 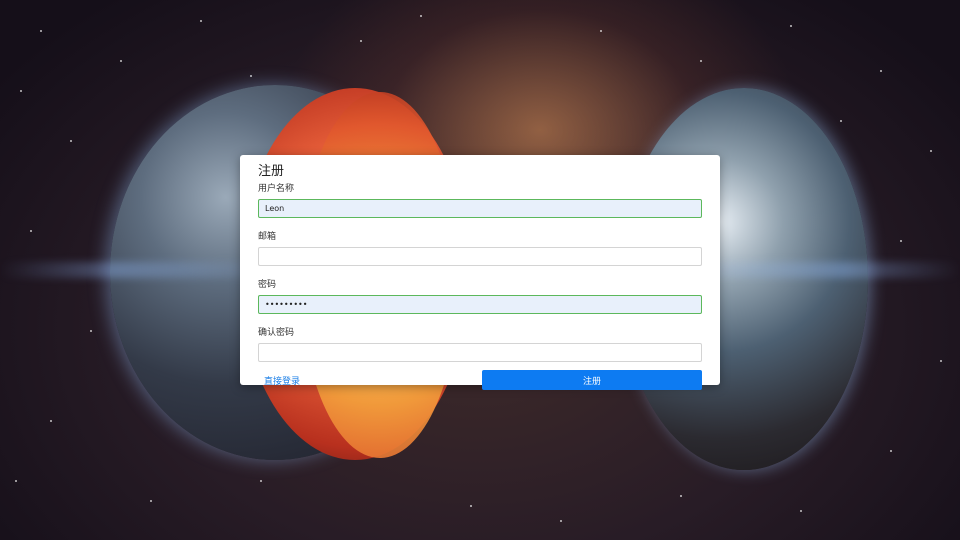 What do you see at coordinates (480, 304) in the screenshot?
I see `password-input` at bounding box center [480, 304].